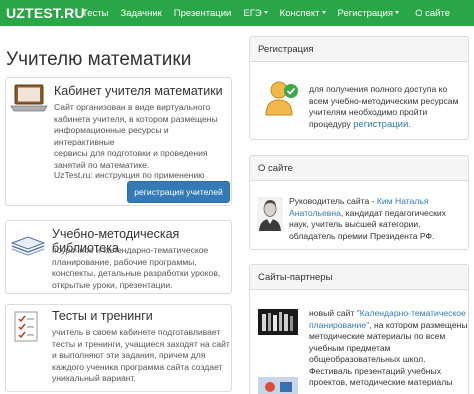  I want to click on registration-line: всем учебно-методическим ресурсам, so click(384, 100).